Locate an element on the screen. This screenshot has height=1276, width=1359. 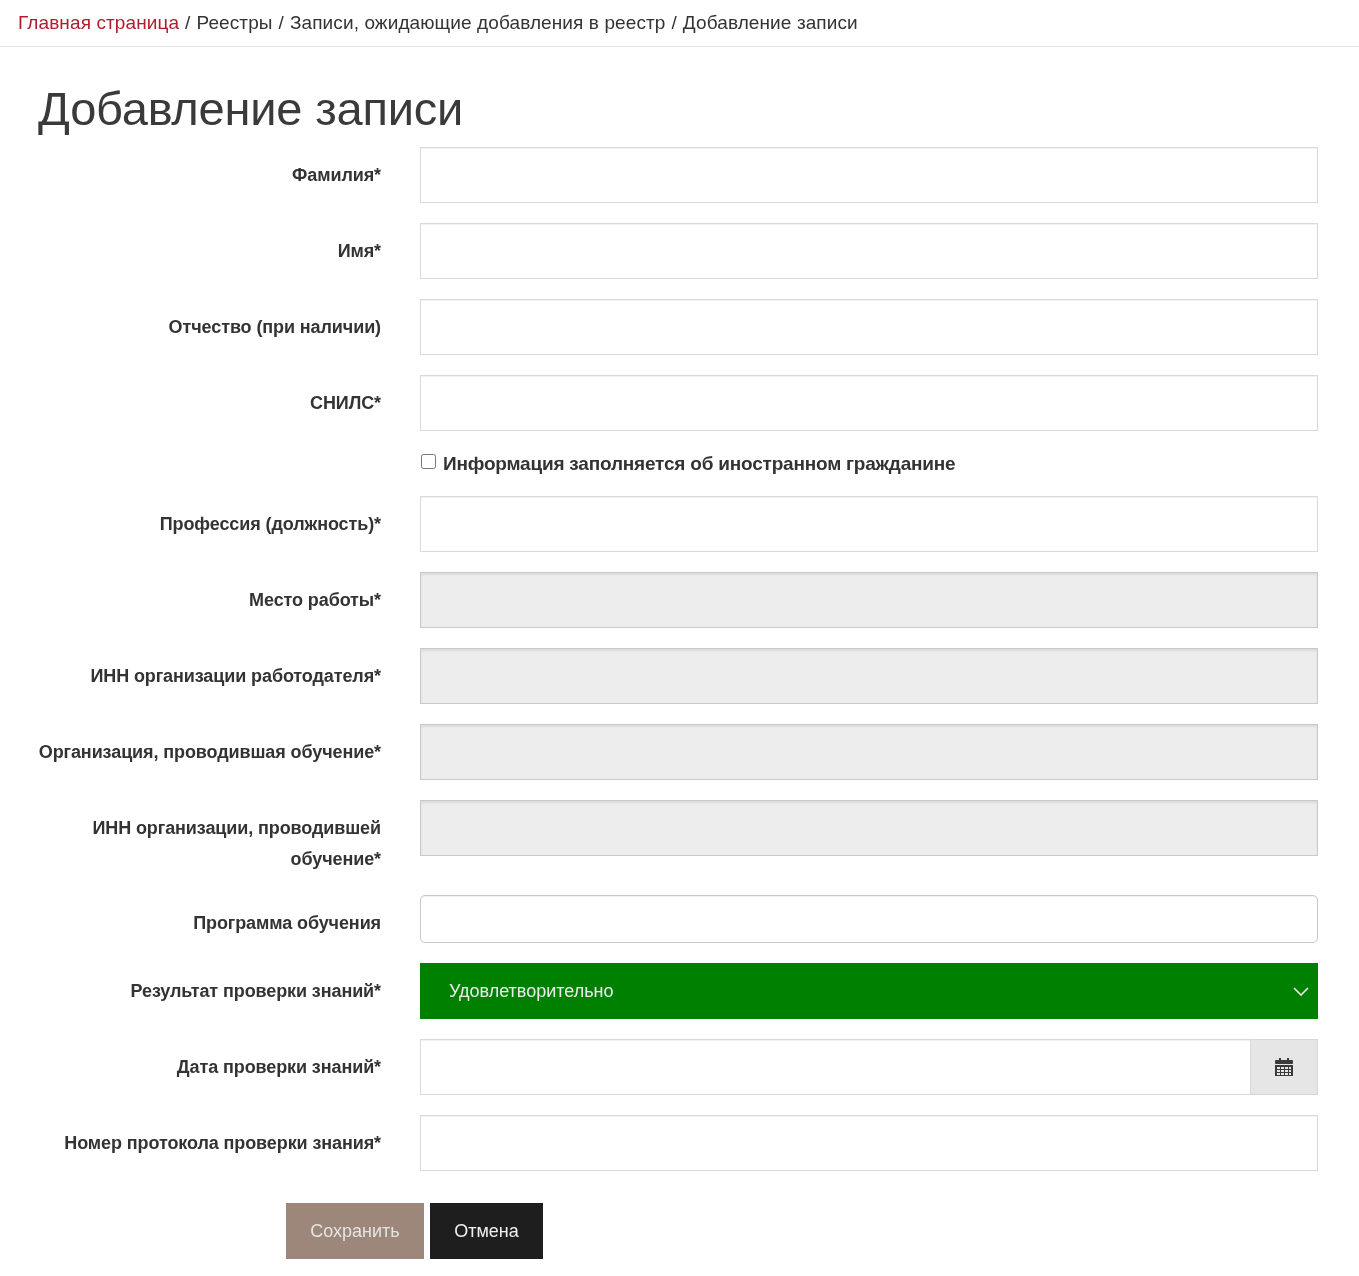
breadcrumb-item: Записи, ожидающие добавления в реестр is located at coordinates (478, 23).